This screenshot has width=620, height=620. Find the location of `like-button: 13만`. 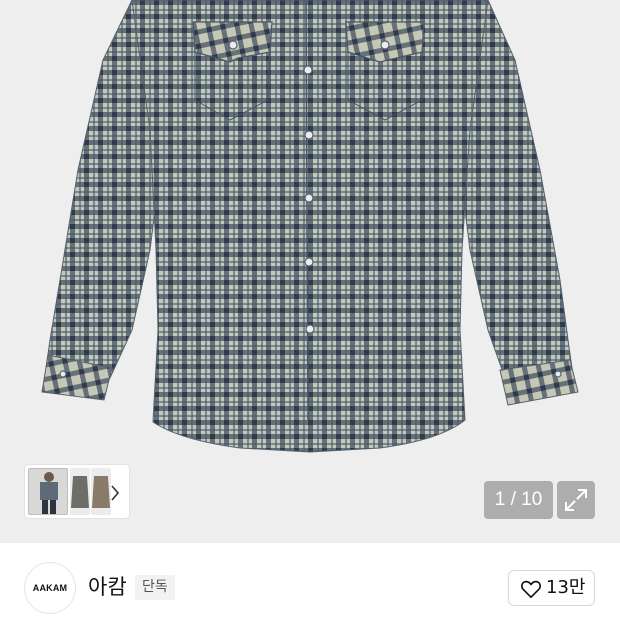

like-button: 13만 is located at coordinates (551, 588).